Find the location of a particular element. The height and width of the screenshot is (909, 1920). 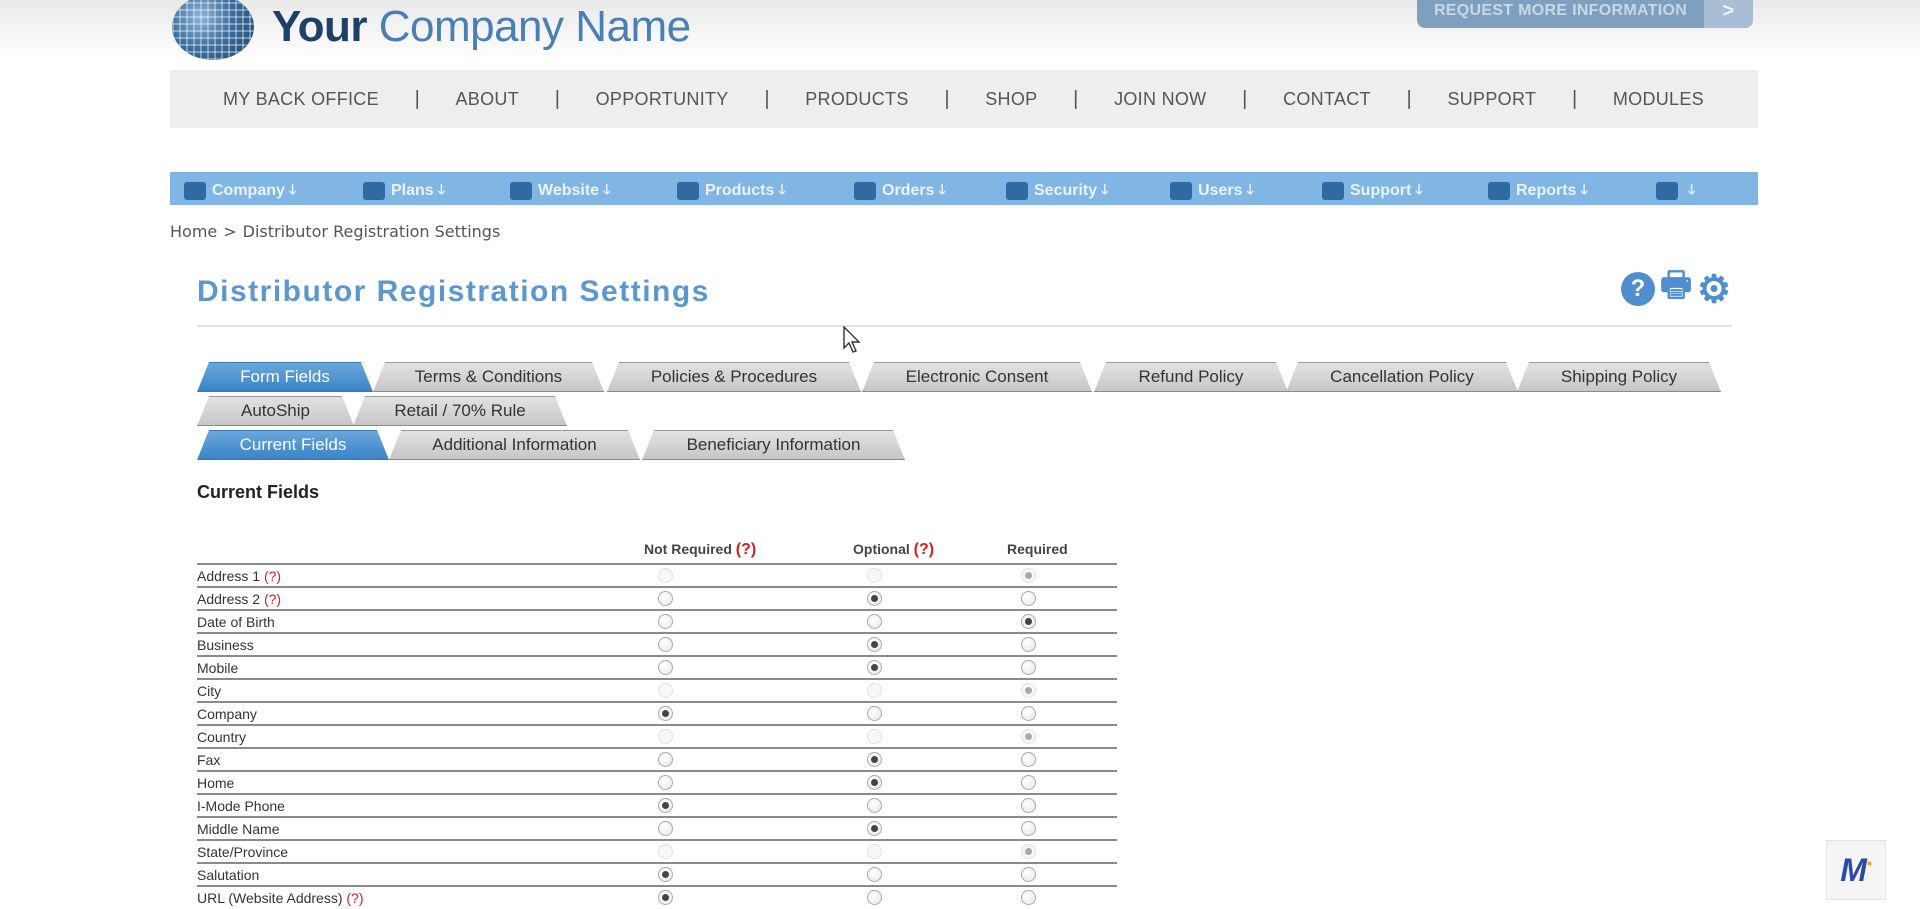

gear-icon: ⚙ is located at coordinates (1714, 290).